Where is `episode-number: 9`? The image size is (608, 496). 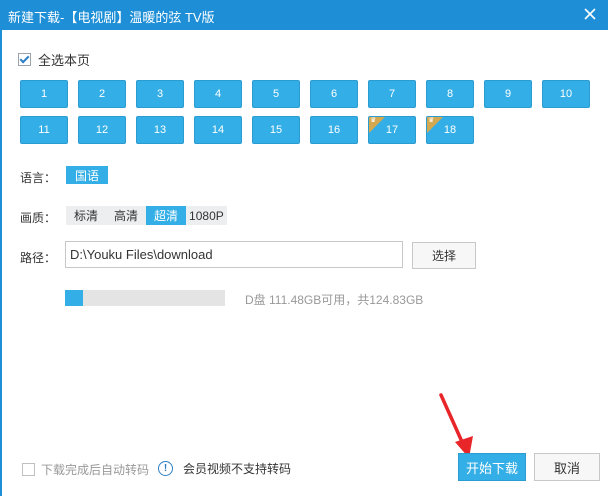
episode-number: 9 is located at coordinates (508, 94).